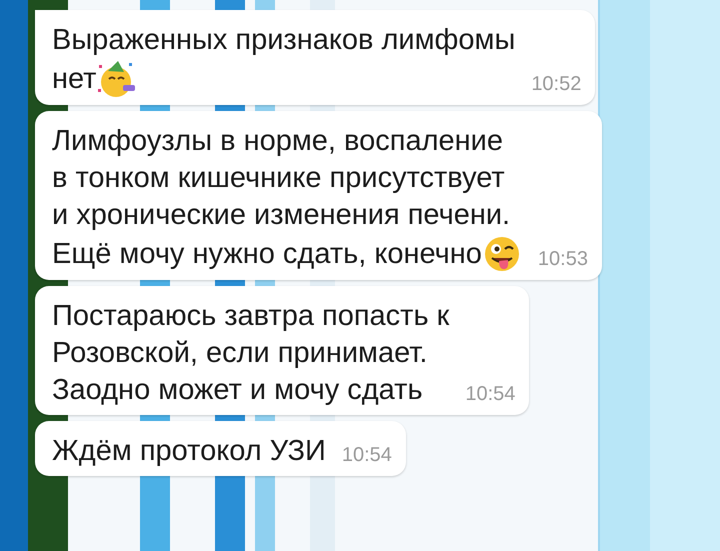 This screenshot has height=551, width=720. Describe the element at coordinates (556, 84) in the screenshot. I see `message-time: 10:52` at that location.